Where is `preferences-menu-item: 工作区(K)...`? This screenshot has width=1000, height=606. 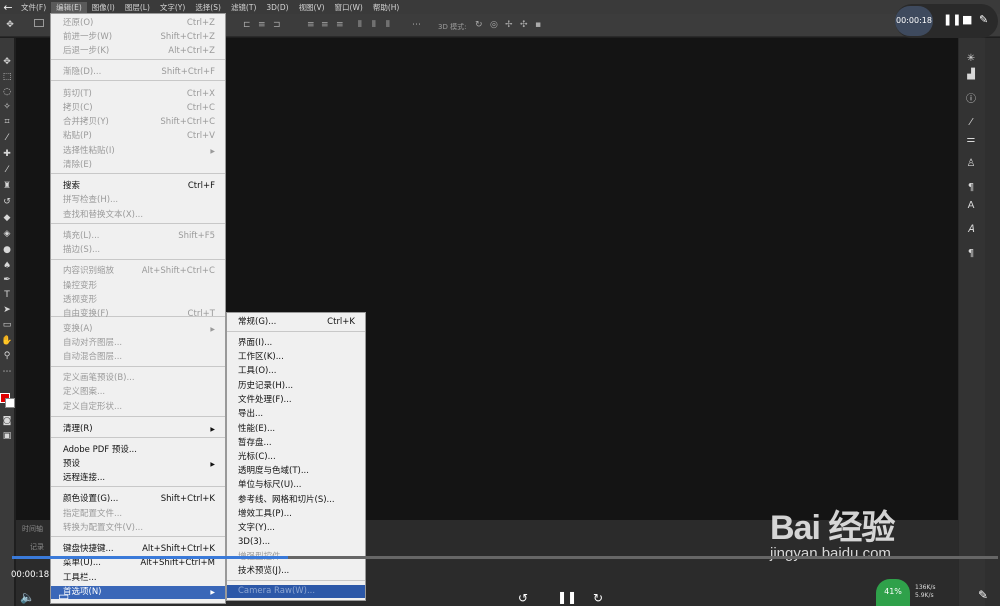
preferences-menu-item: 工作区(K)... is located at coordinates (296, 357).